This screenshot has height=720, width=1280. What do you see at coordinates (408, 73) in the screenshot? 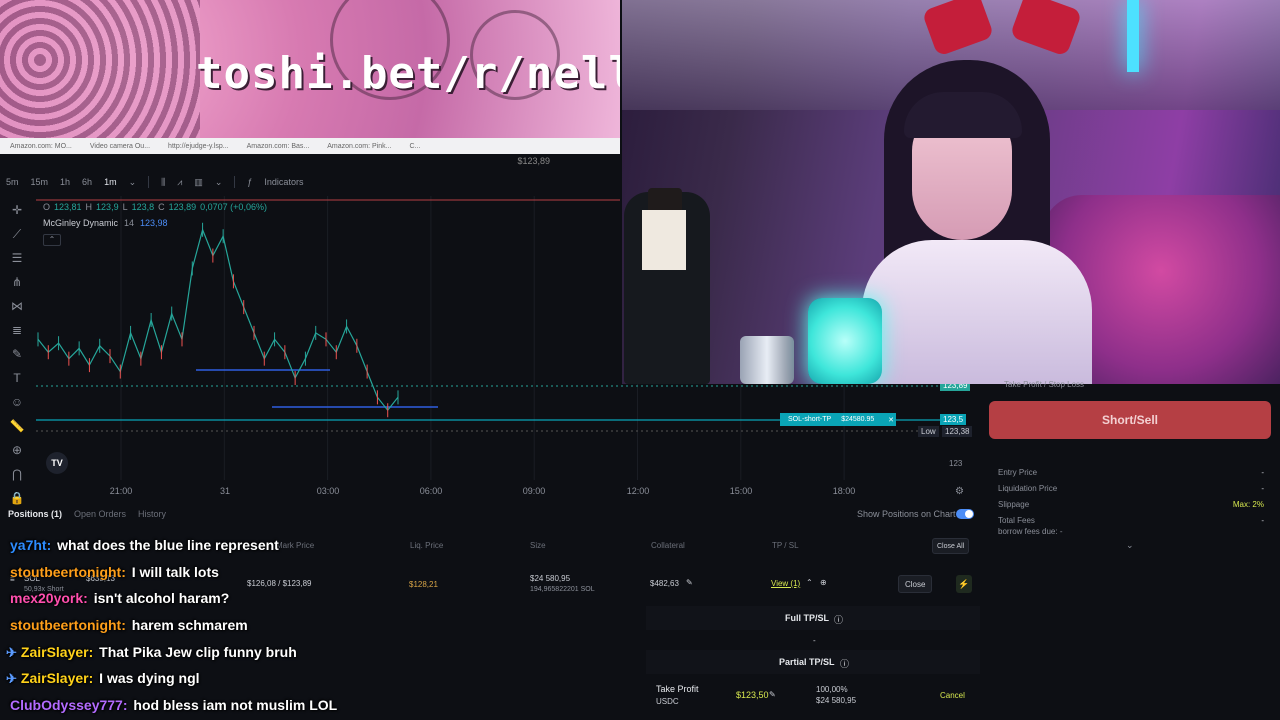
I see `referral-link-text: toshi.bet/r/nelli` at bounding box center [408, 73].